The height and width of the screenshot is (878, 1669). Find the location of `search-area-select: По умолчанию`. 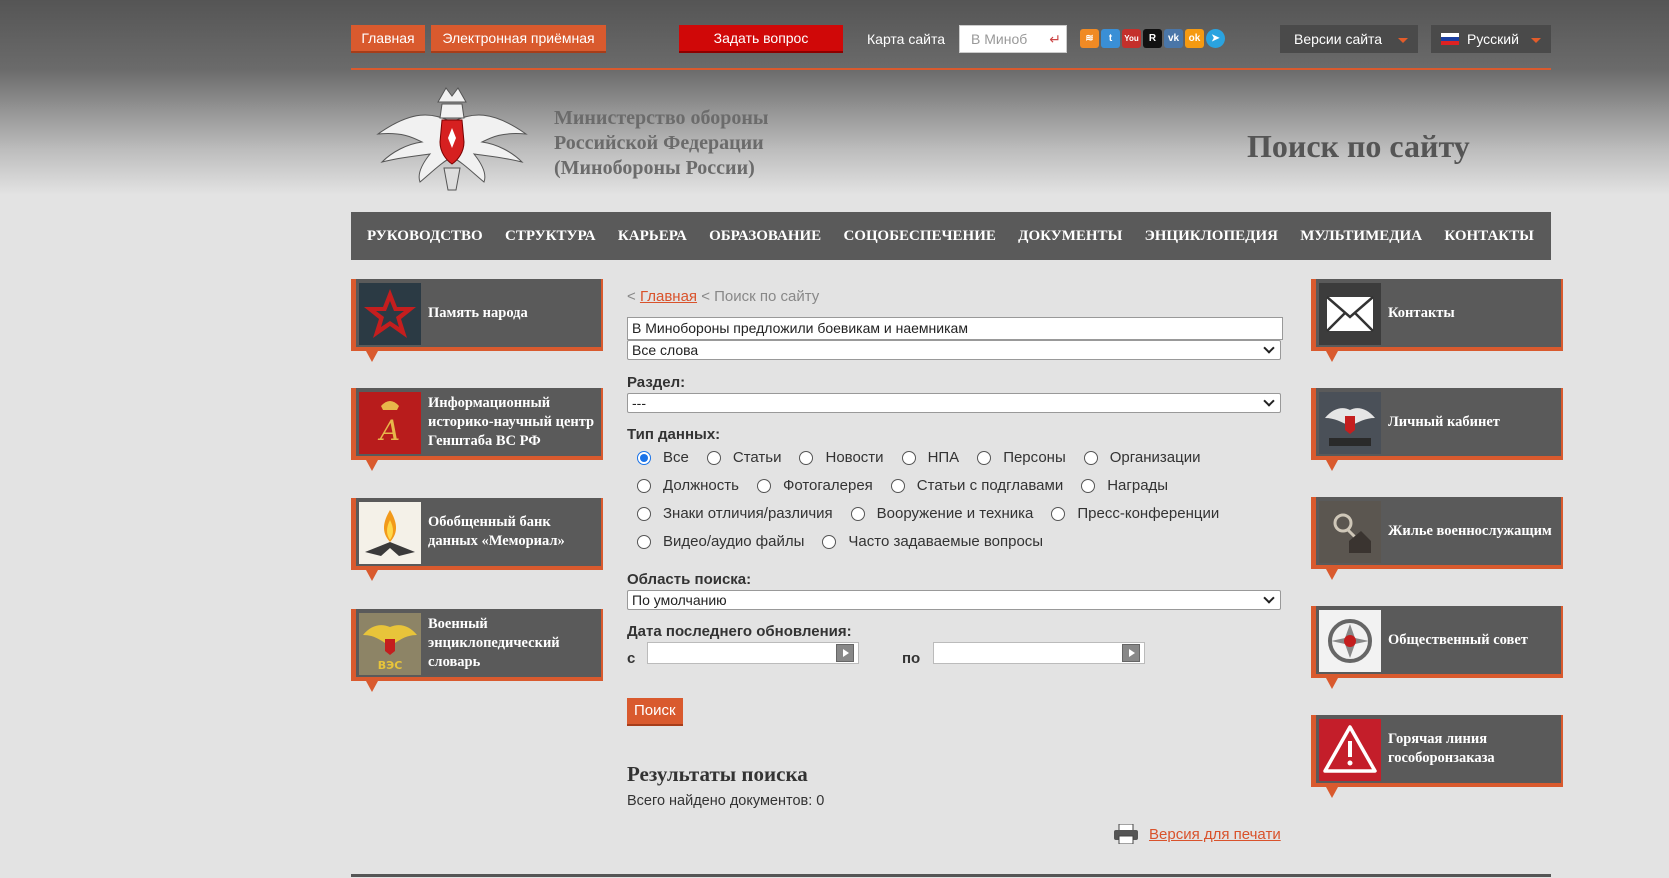

search-area-select: По умолчанию is located at coordinates (954, 600).